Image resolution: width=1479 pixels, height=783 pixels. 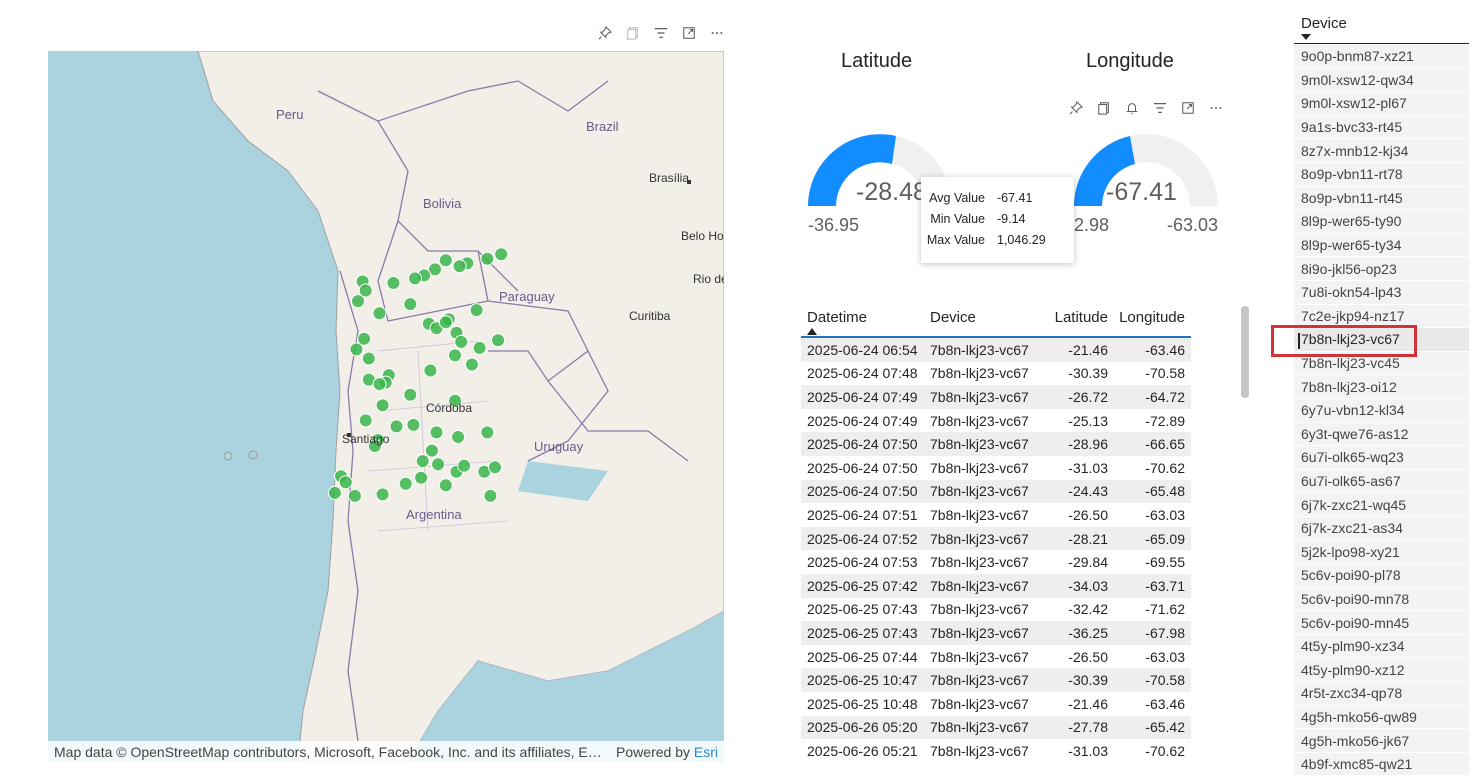 What do you see at coordinates (1381, 104) in the screenshot?
I see `slicer-item: 9m0l-xsw12-pl67` at bounding box center [1381, 104].